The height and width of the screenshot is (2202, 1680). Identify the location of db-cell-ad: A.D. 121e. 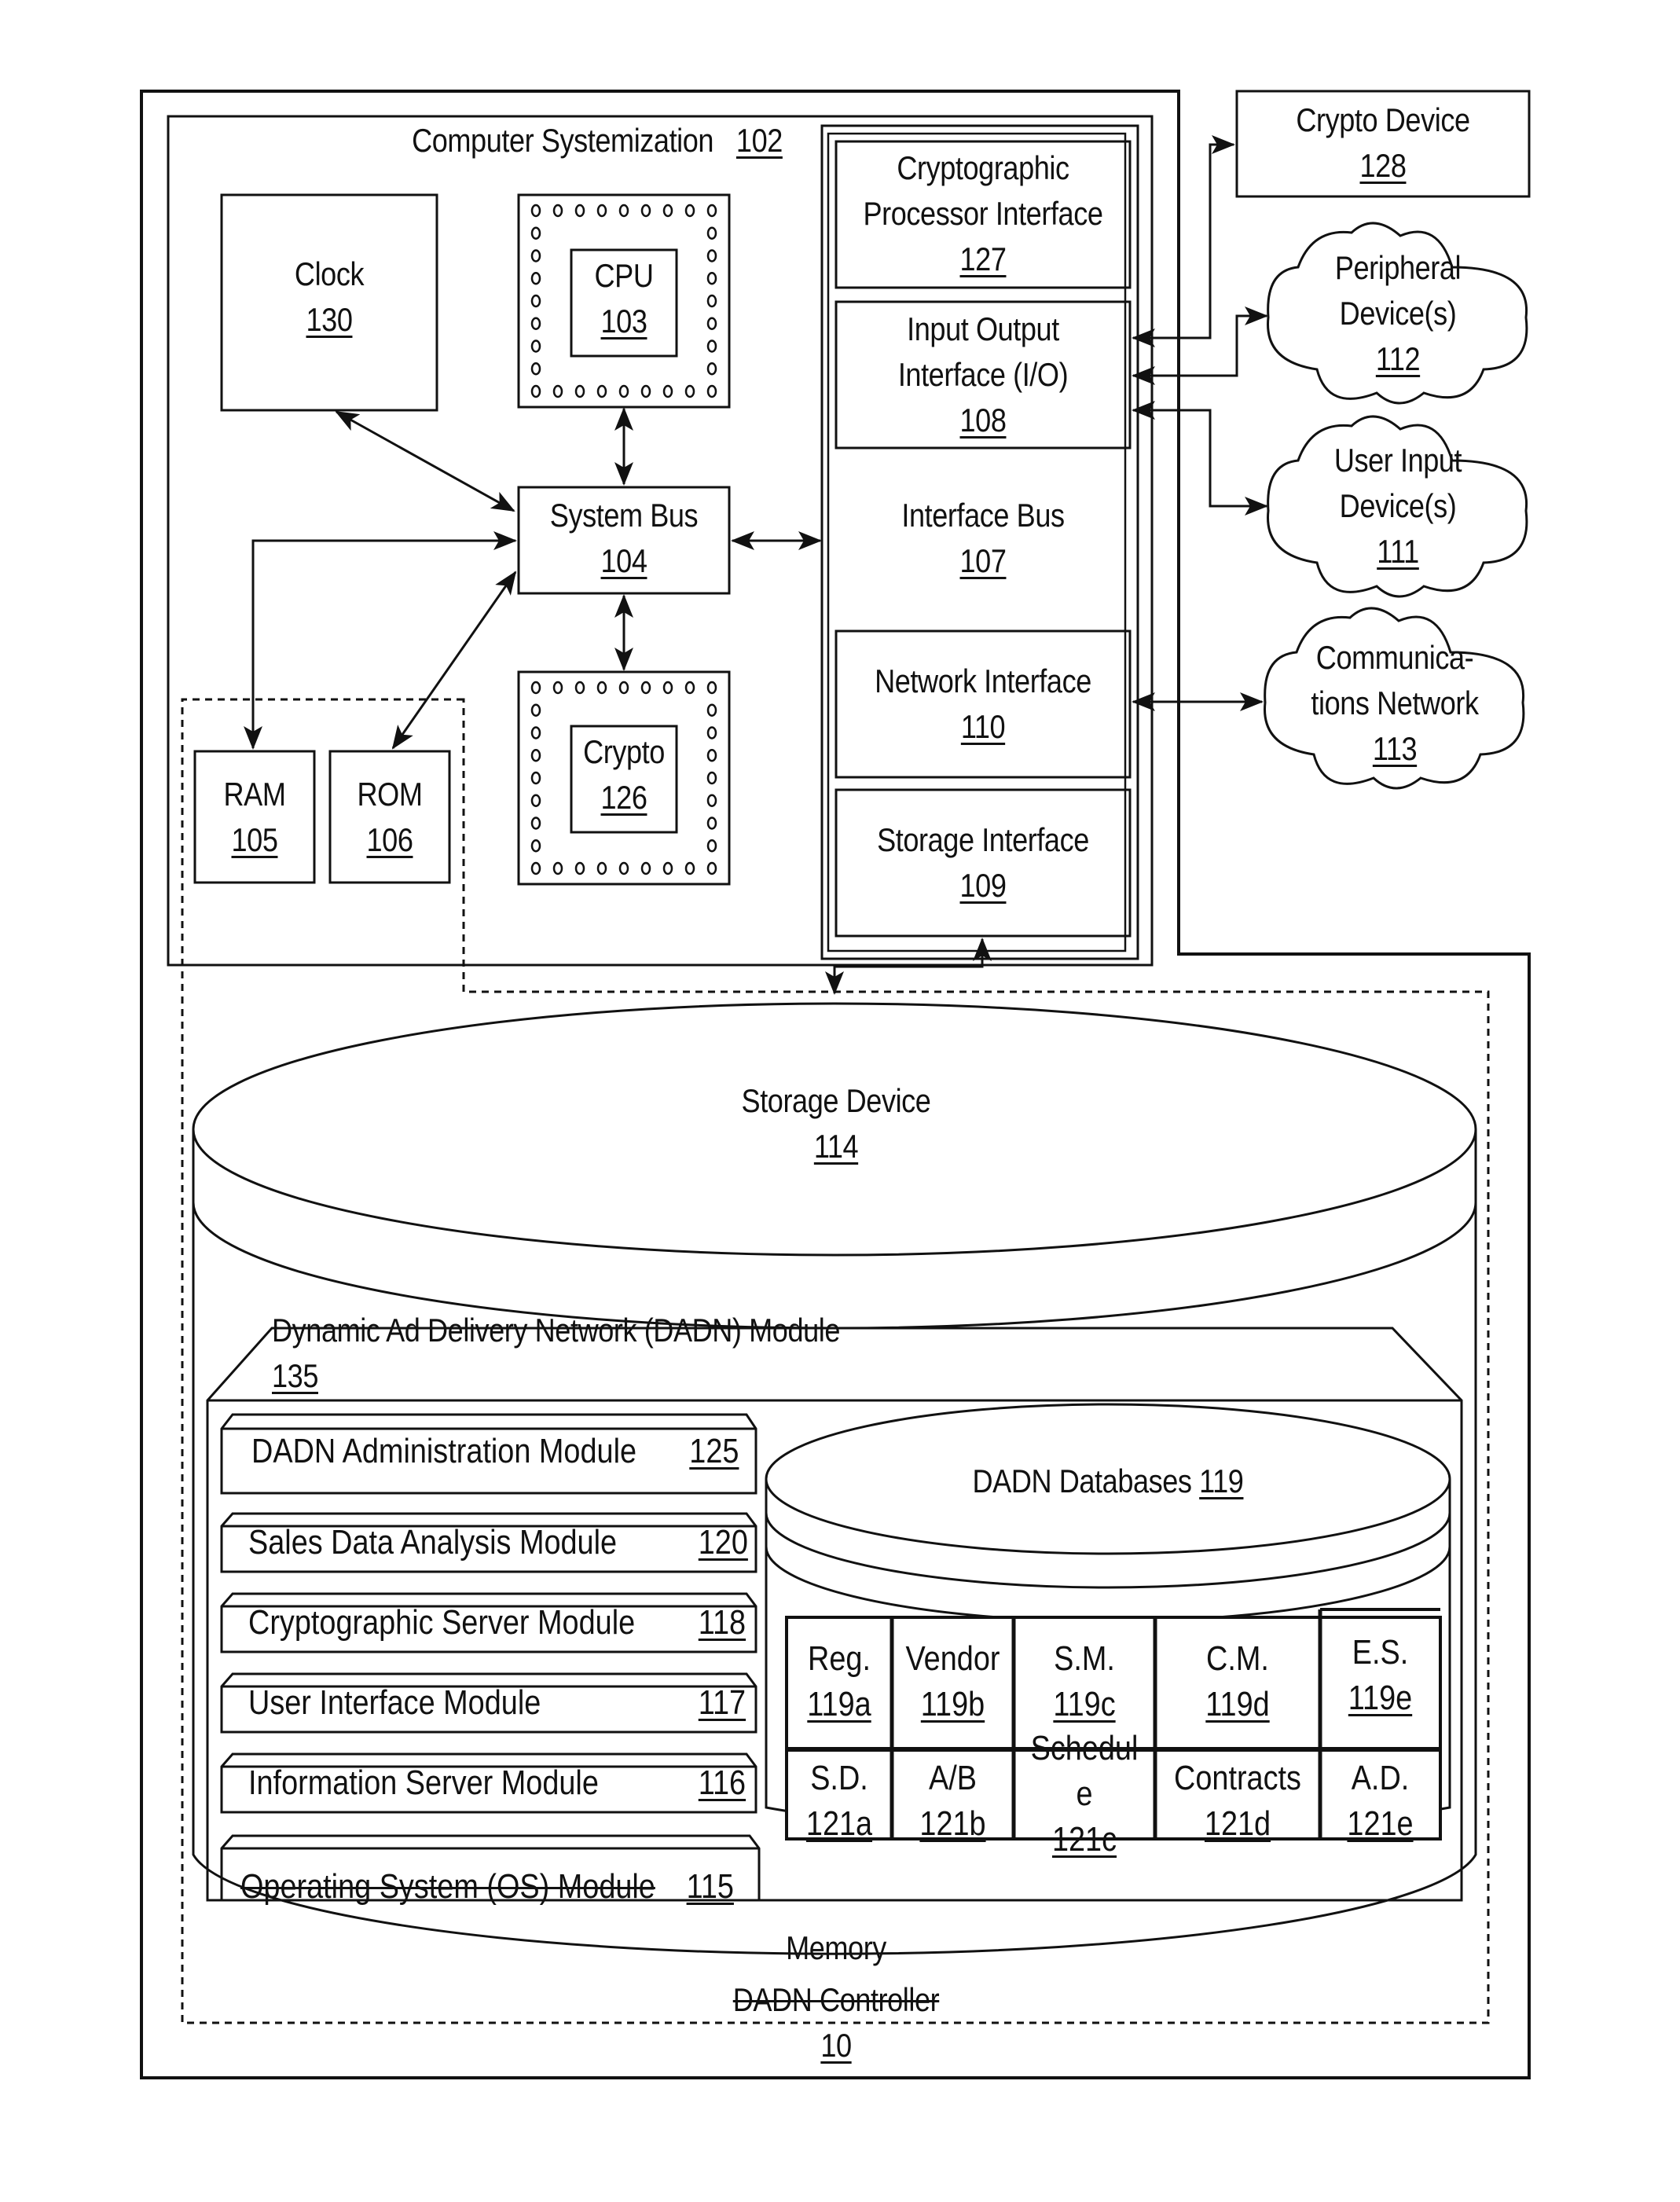
(1380, 1801).